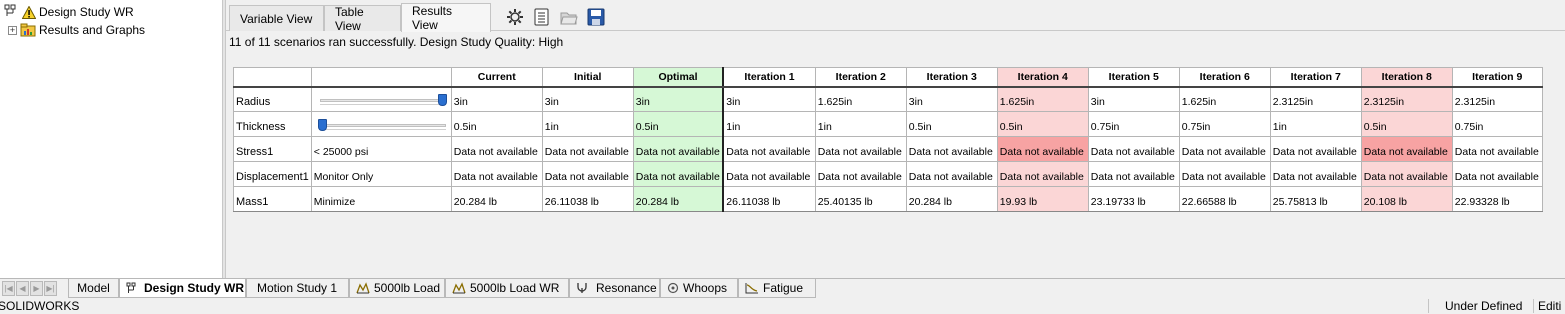 The width and height of the screenshot is (1565, 314). What do you see at coordinates (8, 288) in the screenshot?
I see `first-tab-icon: |◀` at bounding box center [8, 288].